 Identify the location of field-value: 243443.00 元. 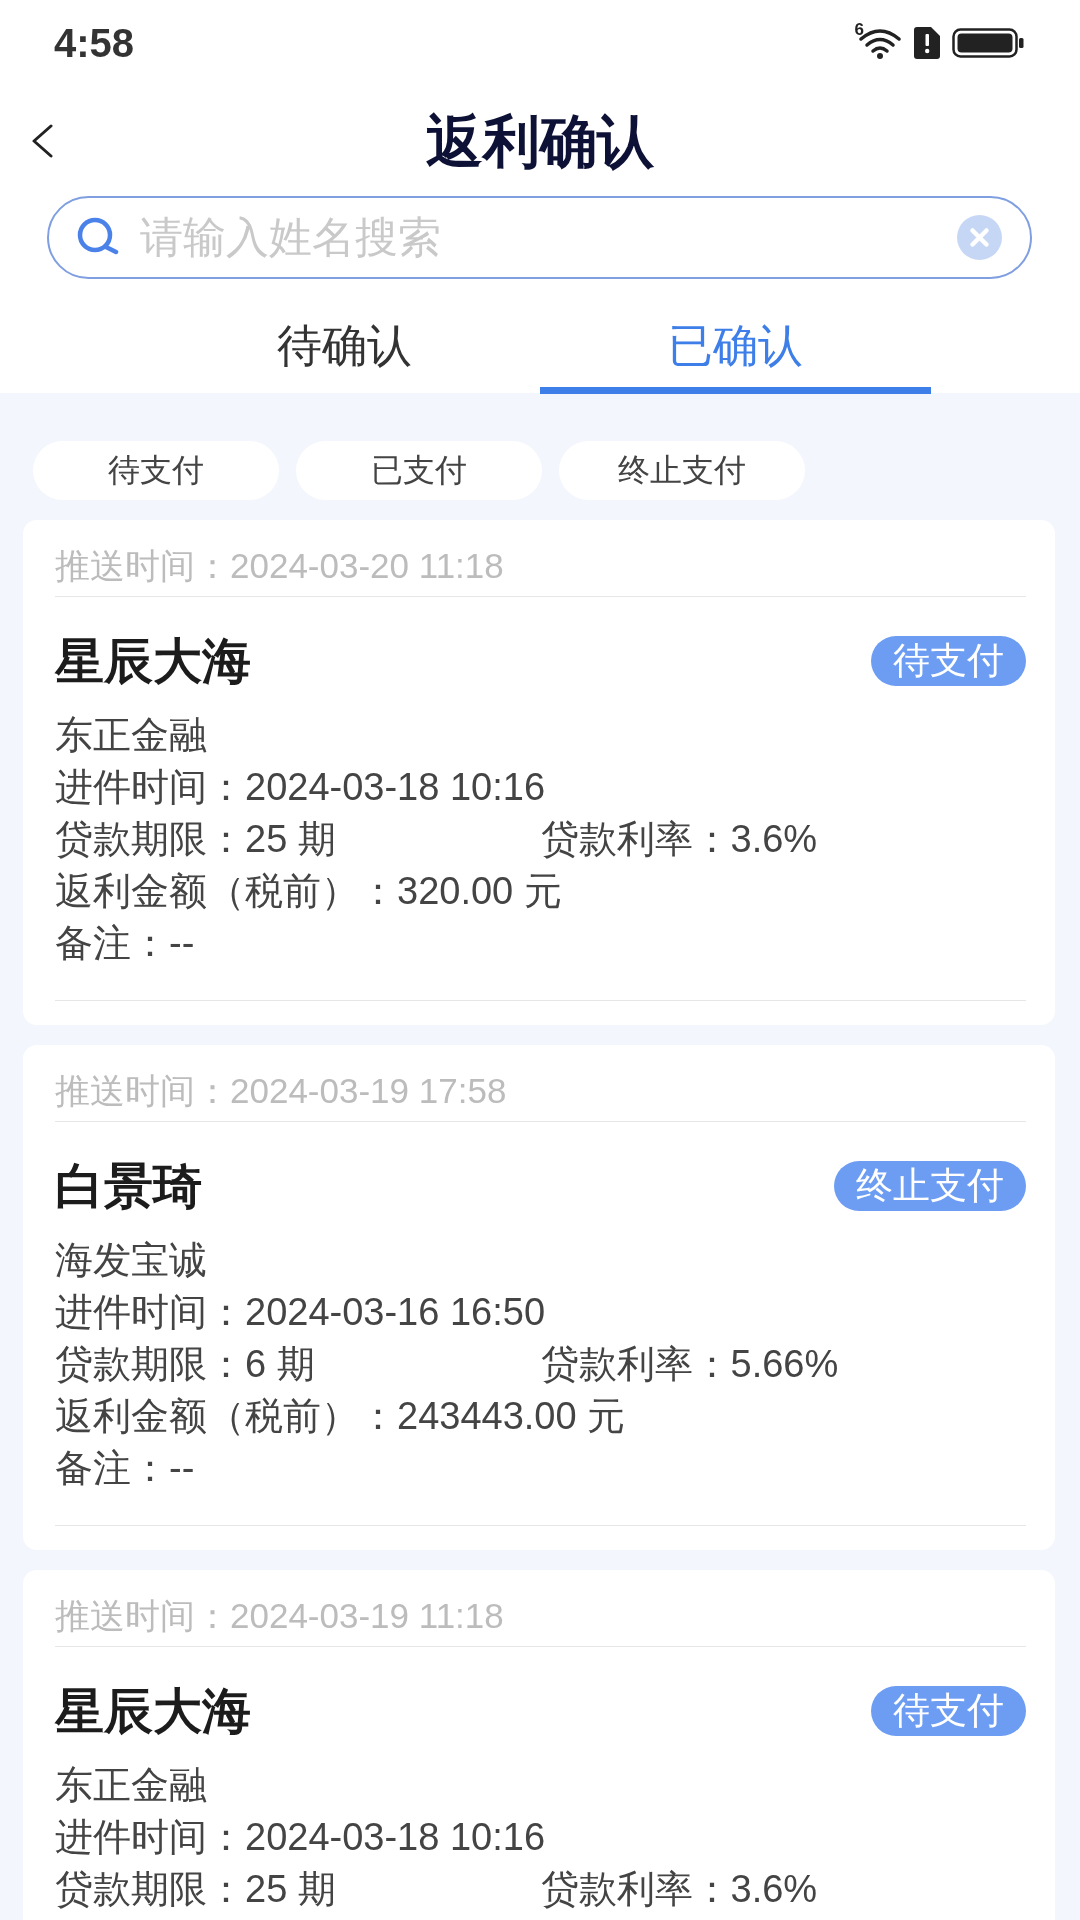
(511, 1416).